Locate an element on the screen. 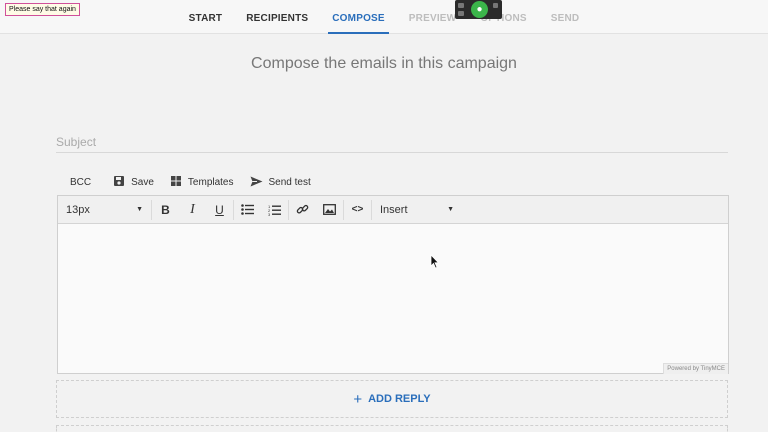 The width and height of the screenshot is (768, 432). font-size-select: 13px ▼ is located at coordinates (104, 210).